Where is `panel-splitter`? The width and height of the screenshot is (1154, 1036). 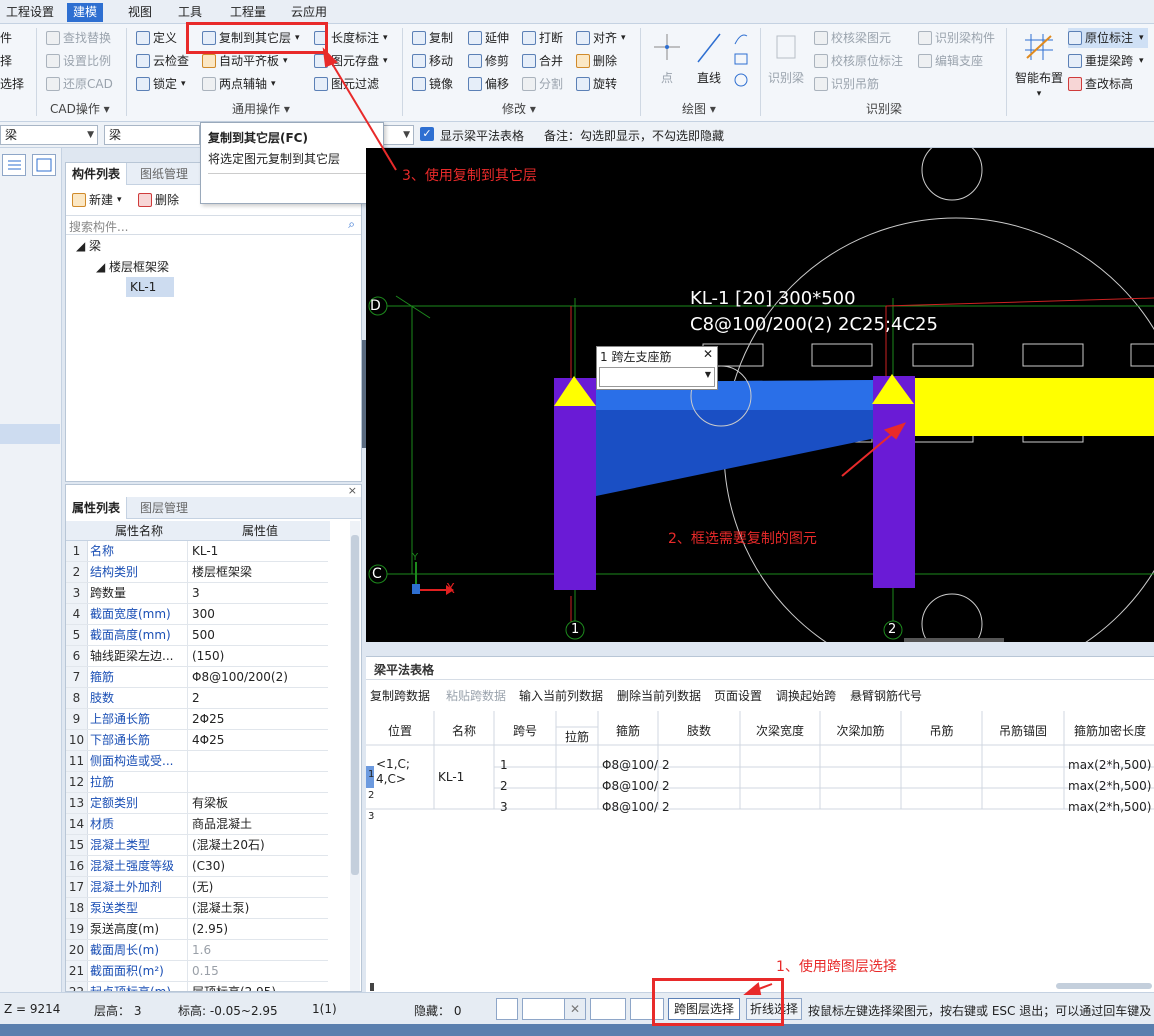 panel-splitter is located at coordinates (364, 394).